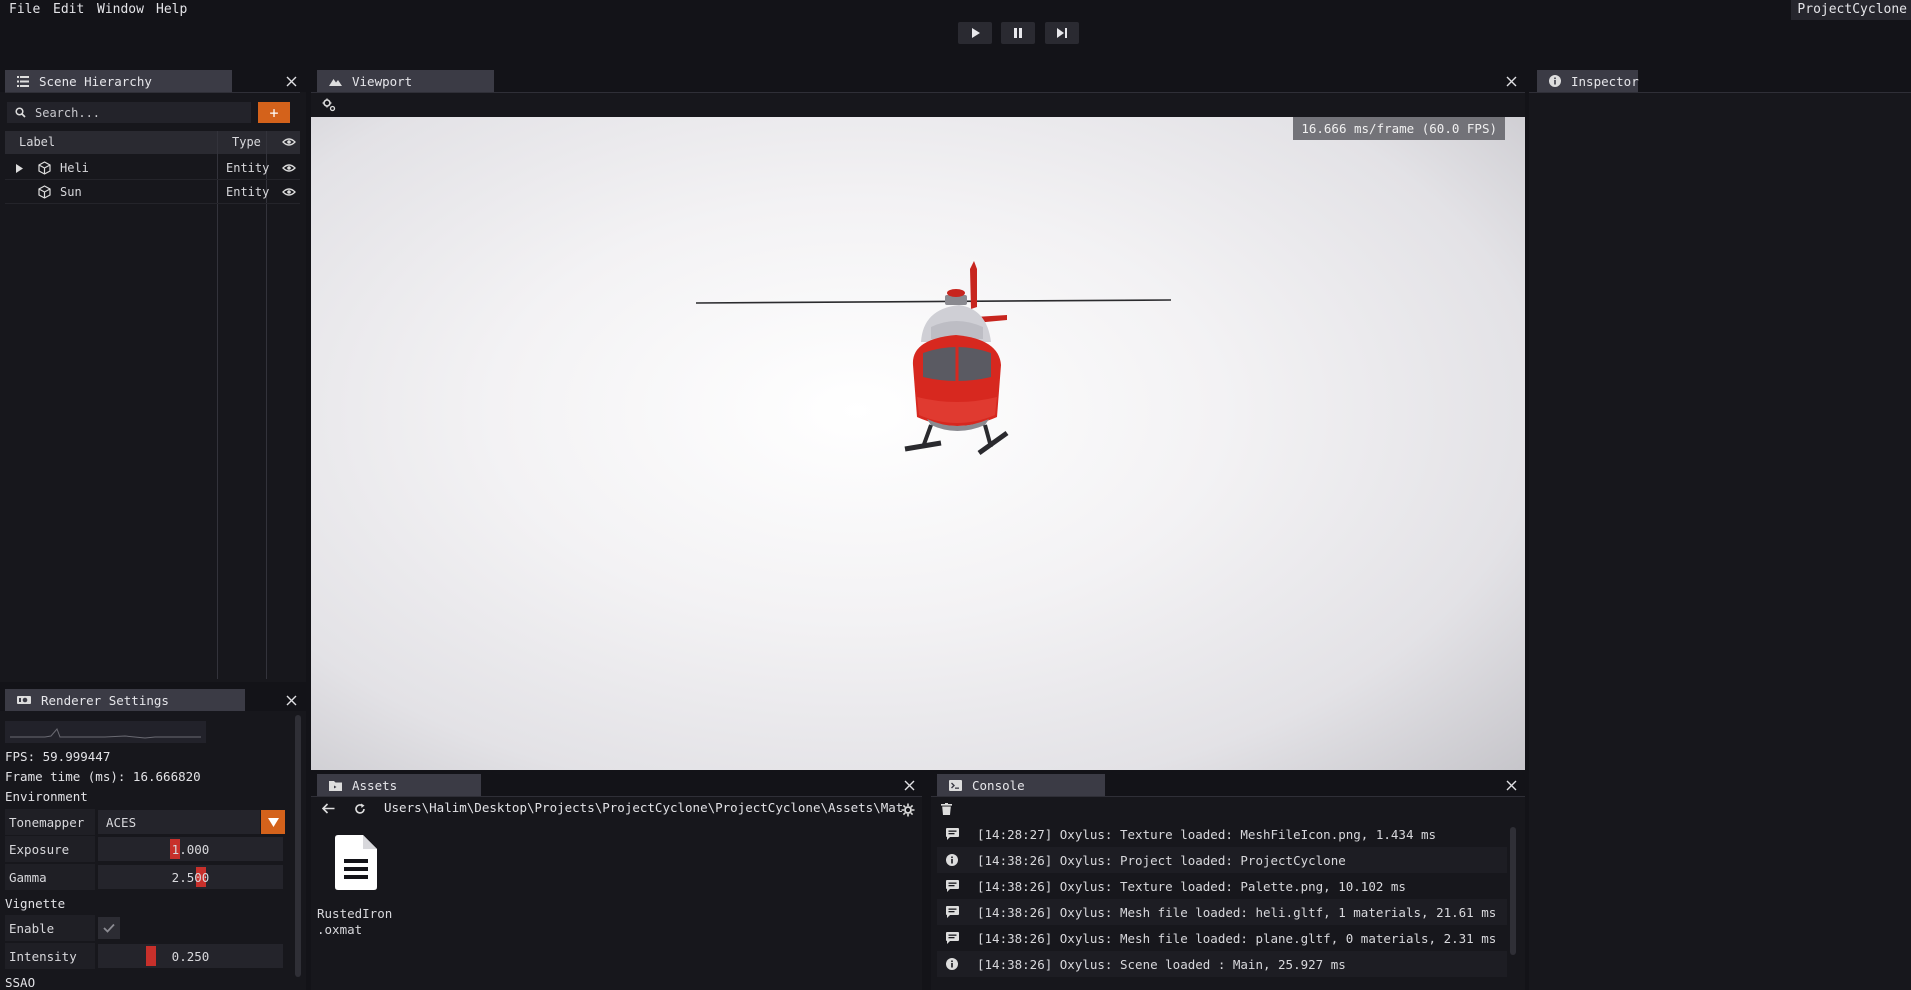  What do you see at coordinates (103, 776) in the screenshot?
I see `frame-time-readout: Frame time (ms): 16.666820` at bounding box center [103, 776].